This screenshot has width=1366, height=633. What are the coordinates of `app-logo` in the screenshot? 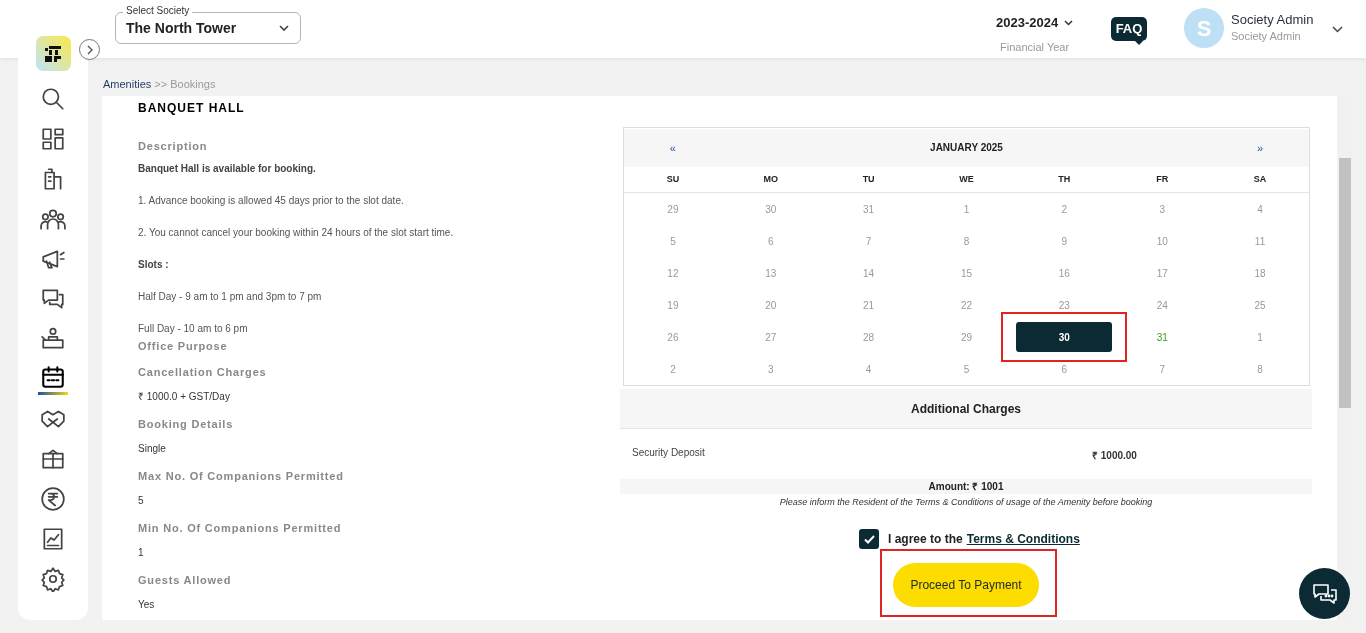 It's located at (53, 53).